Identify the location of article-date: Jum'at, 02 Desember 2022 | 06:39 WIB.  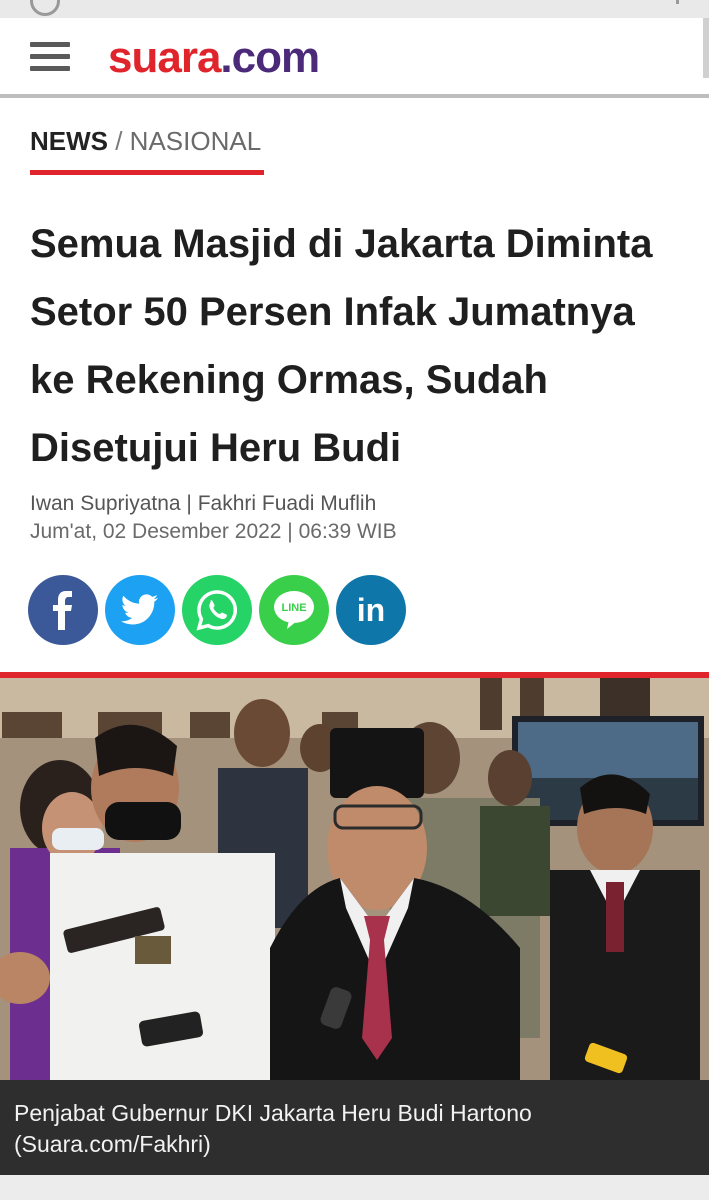
(213, 531).